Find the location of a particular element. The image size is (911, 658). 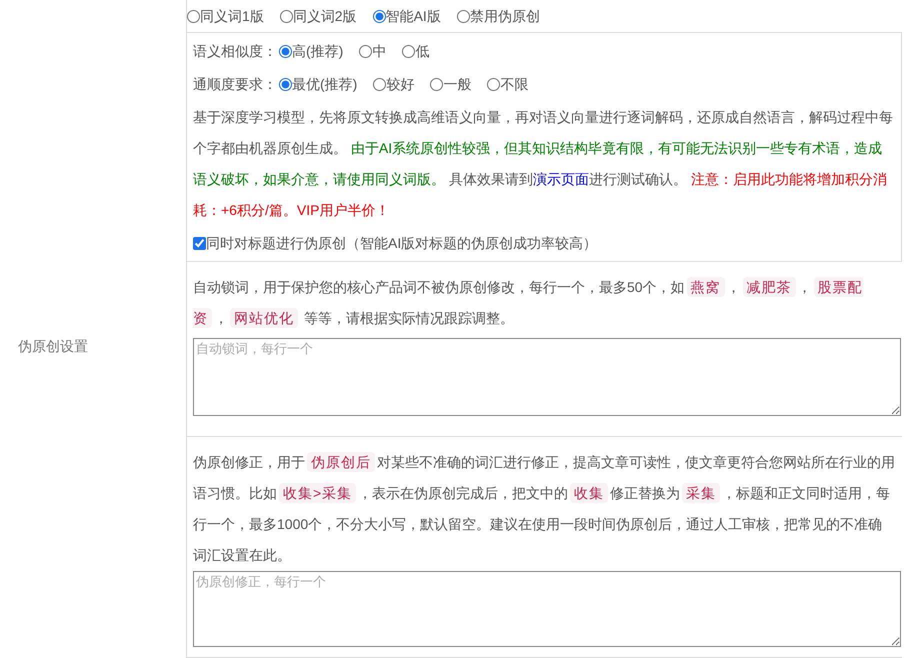

lock-words-description: 自动锁词，用于保护您的核心产品词不被伪原创修改，每行一个，最多50个，如 燕窝 ， 减肥茶 ， 股票配资 ， 网站优化 等等，请根据实际情况跟踪调整。 is located at coordinates (528, 303).